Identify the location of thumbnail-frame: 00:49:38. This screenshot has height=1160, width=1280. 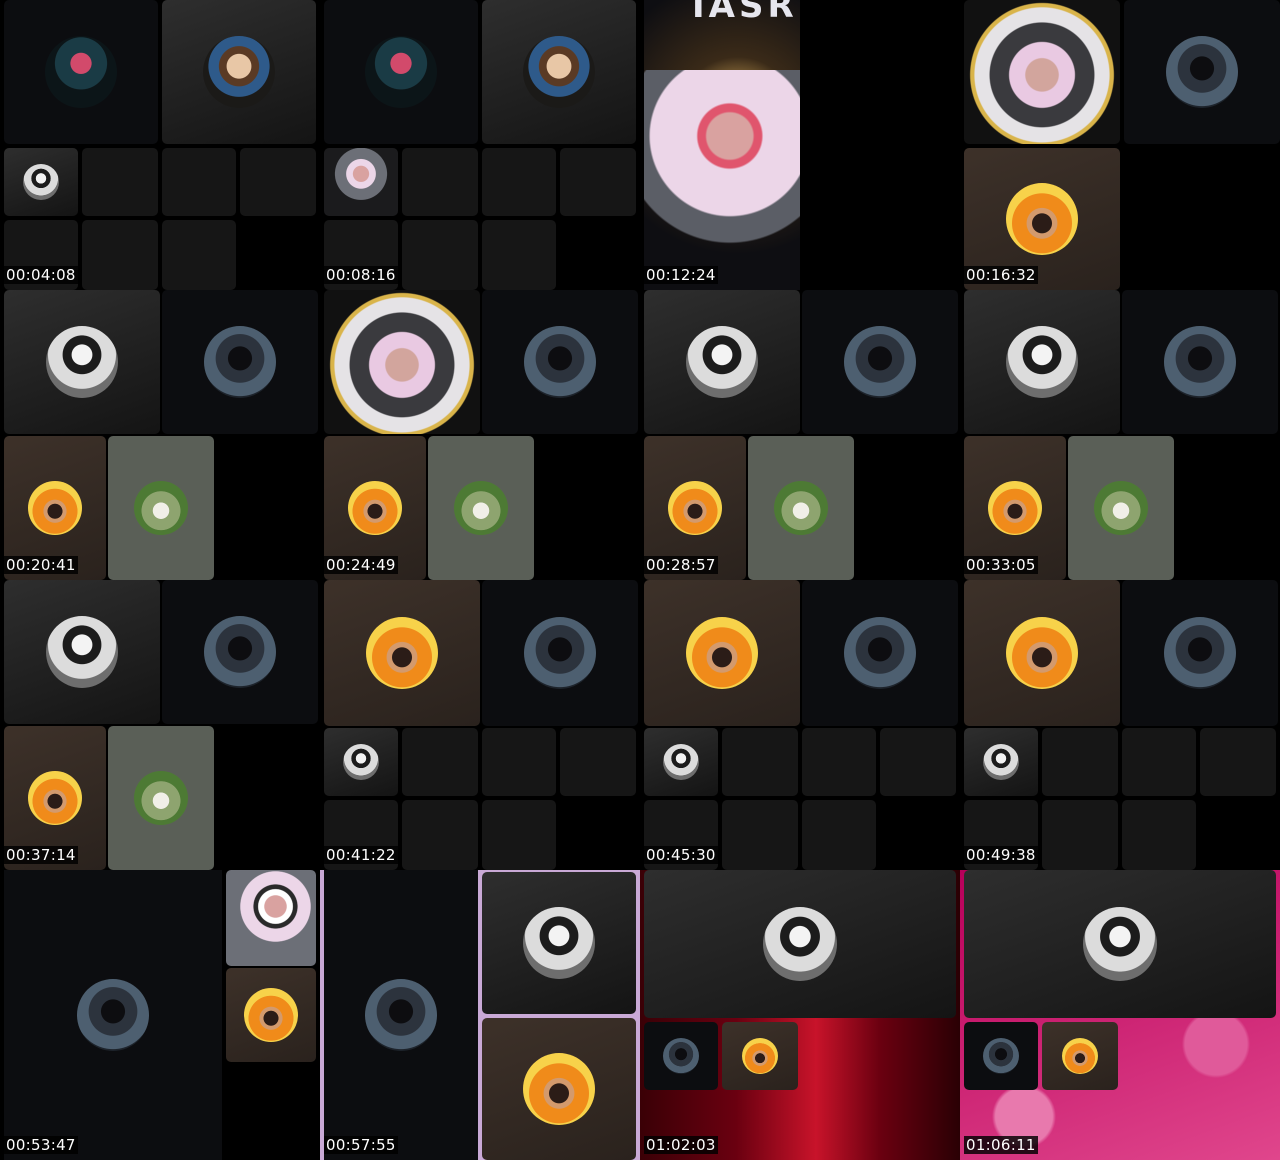
(1120, 725).